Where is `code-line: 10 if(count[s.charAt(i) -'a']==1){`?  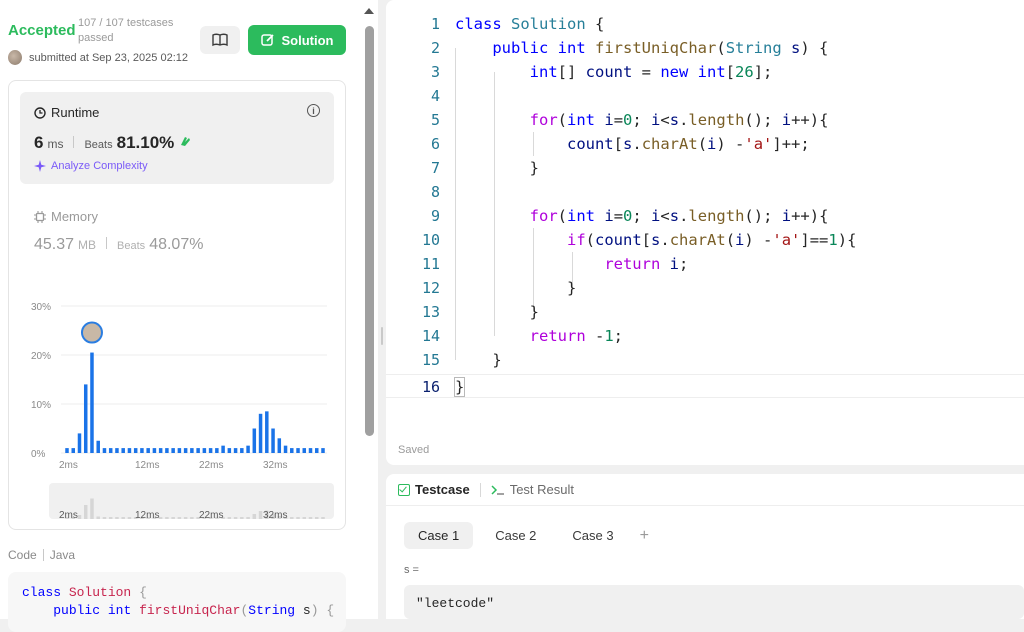
code-line: 10 if(count[s.charAt(i) -'a']==1){ is located at coordinates (639, 240).